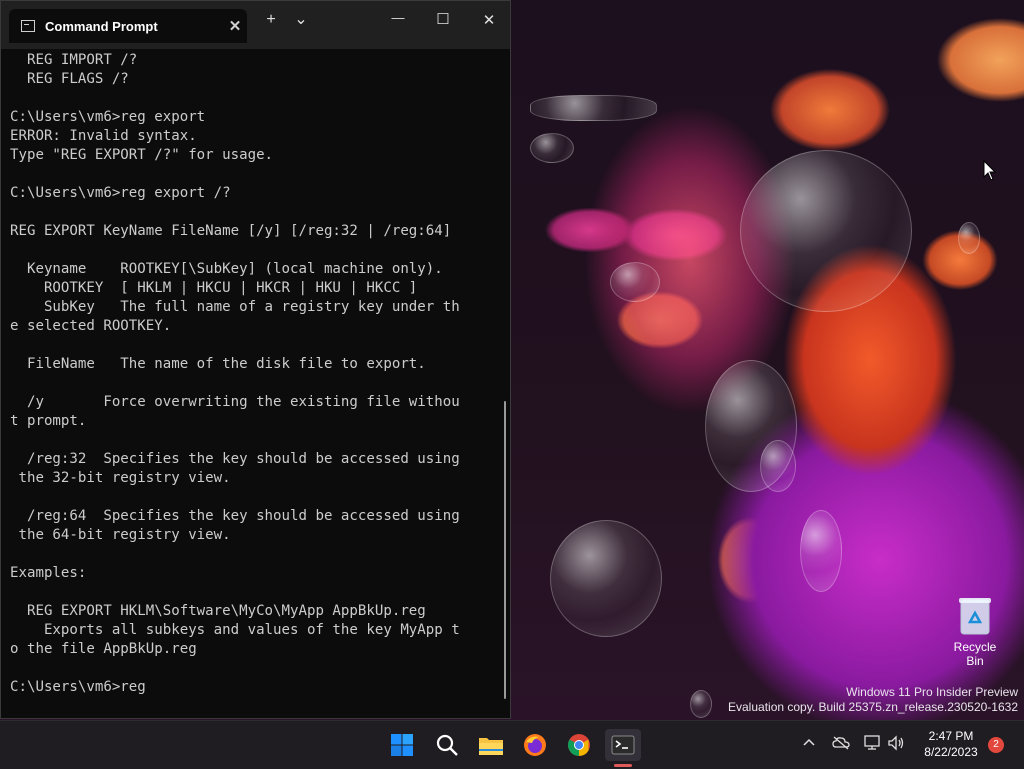  I want to click on clock-time: 2:47 PM, so click(951, 736).